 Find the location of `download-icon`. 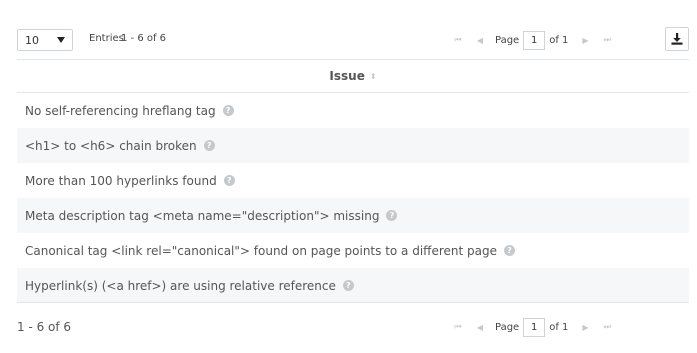

download-icon is located at coordinates (677, 39).